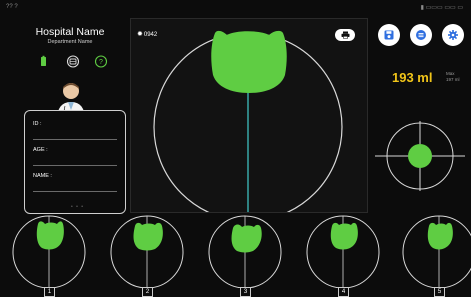 This screenshot has height=297, width=471. Describe the element at coordinates (249, 61) in the screenshot. I see `bladder-shape` at that location.